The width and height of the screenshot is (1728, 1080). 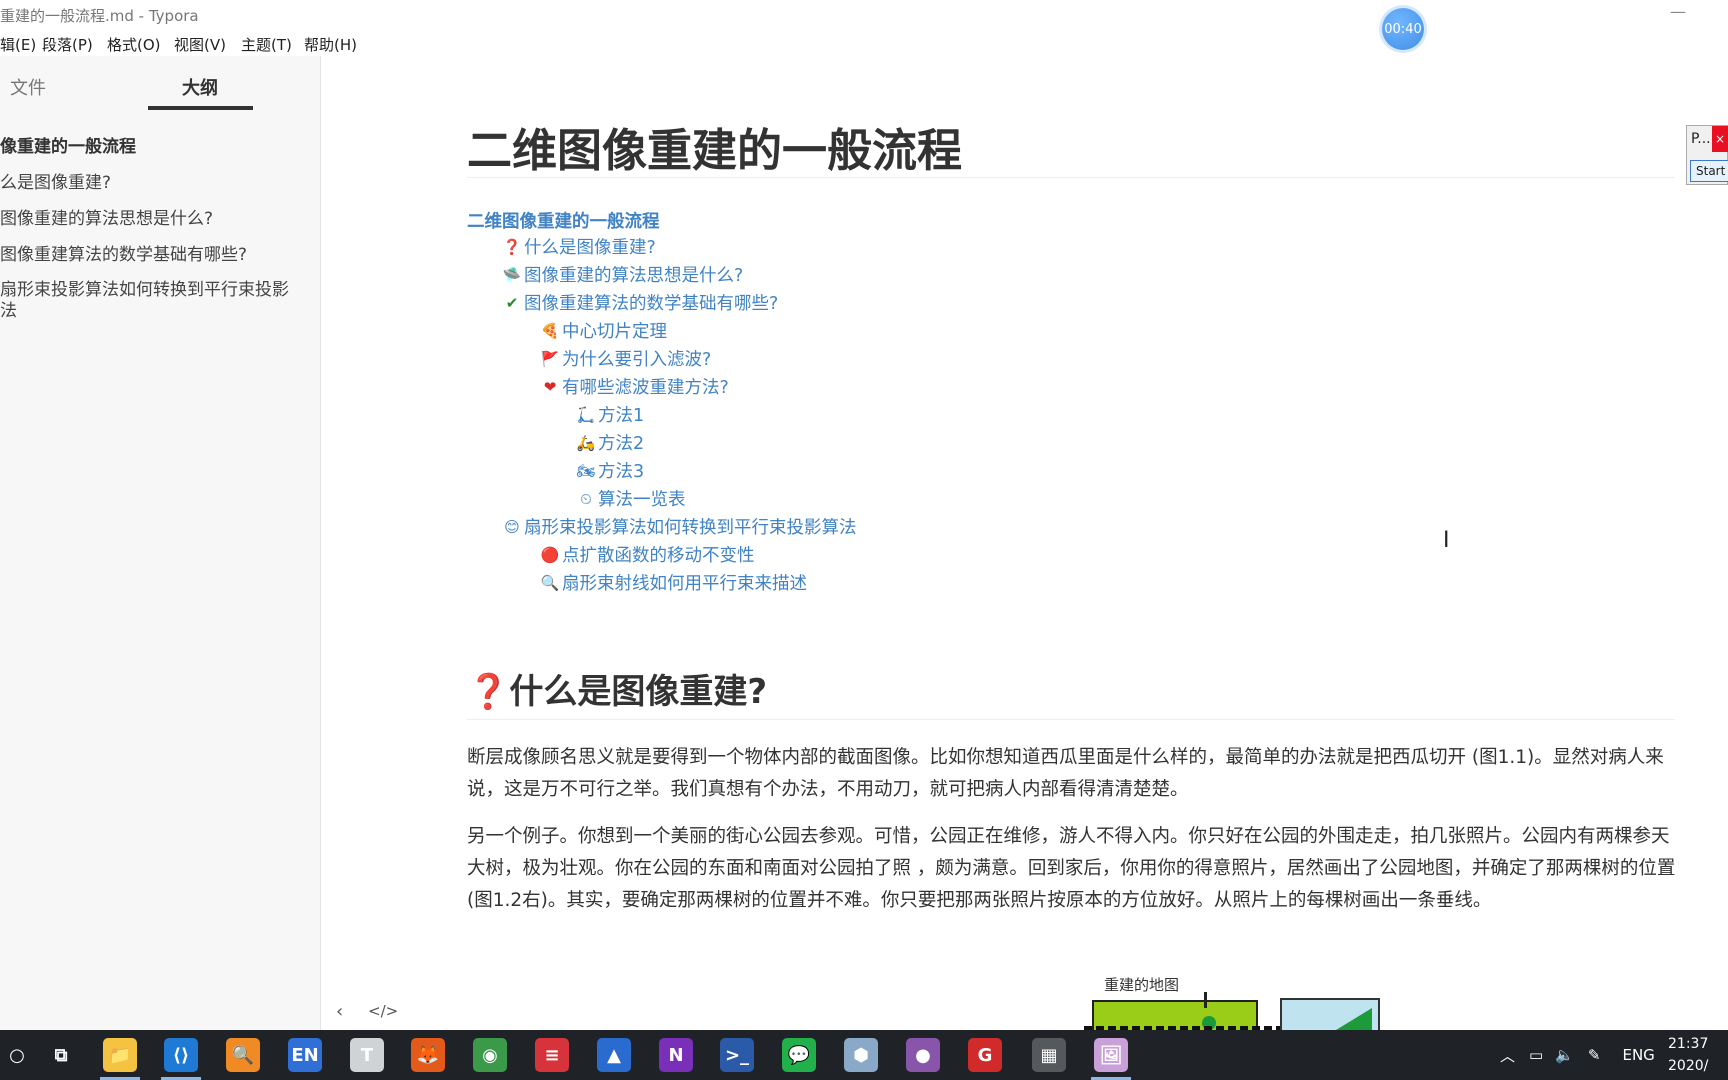 I want to click on section-divider, so click(x=1071, y=719).